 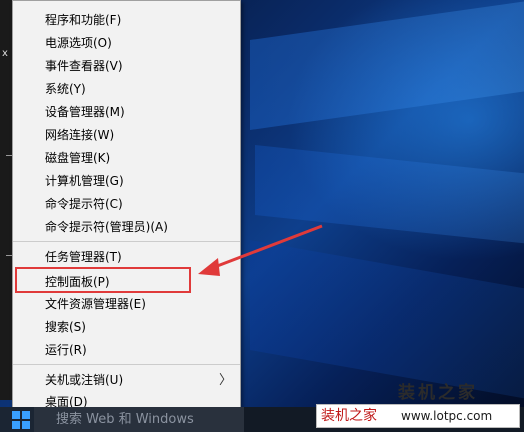 What do you see at coordinates (447, 416) in the screenshot?
I see `watermark-url: www.lotpc.com` at bounding box center [447, 416].